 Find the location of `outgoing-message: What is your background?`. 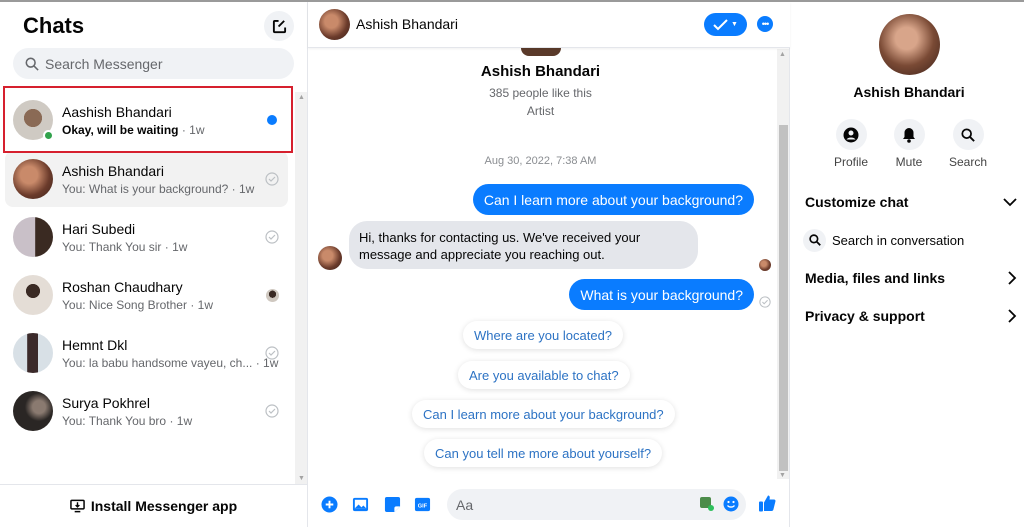

outgoing-message: What is your background? is located at coordinates (661, 294).